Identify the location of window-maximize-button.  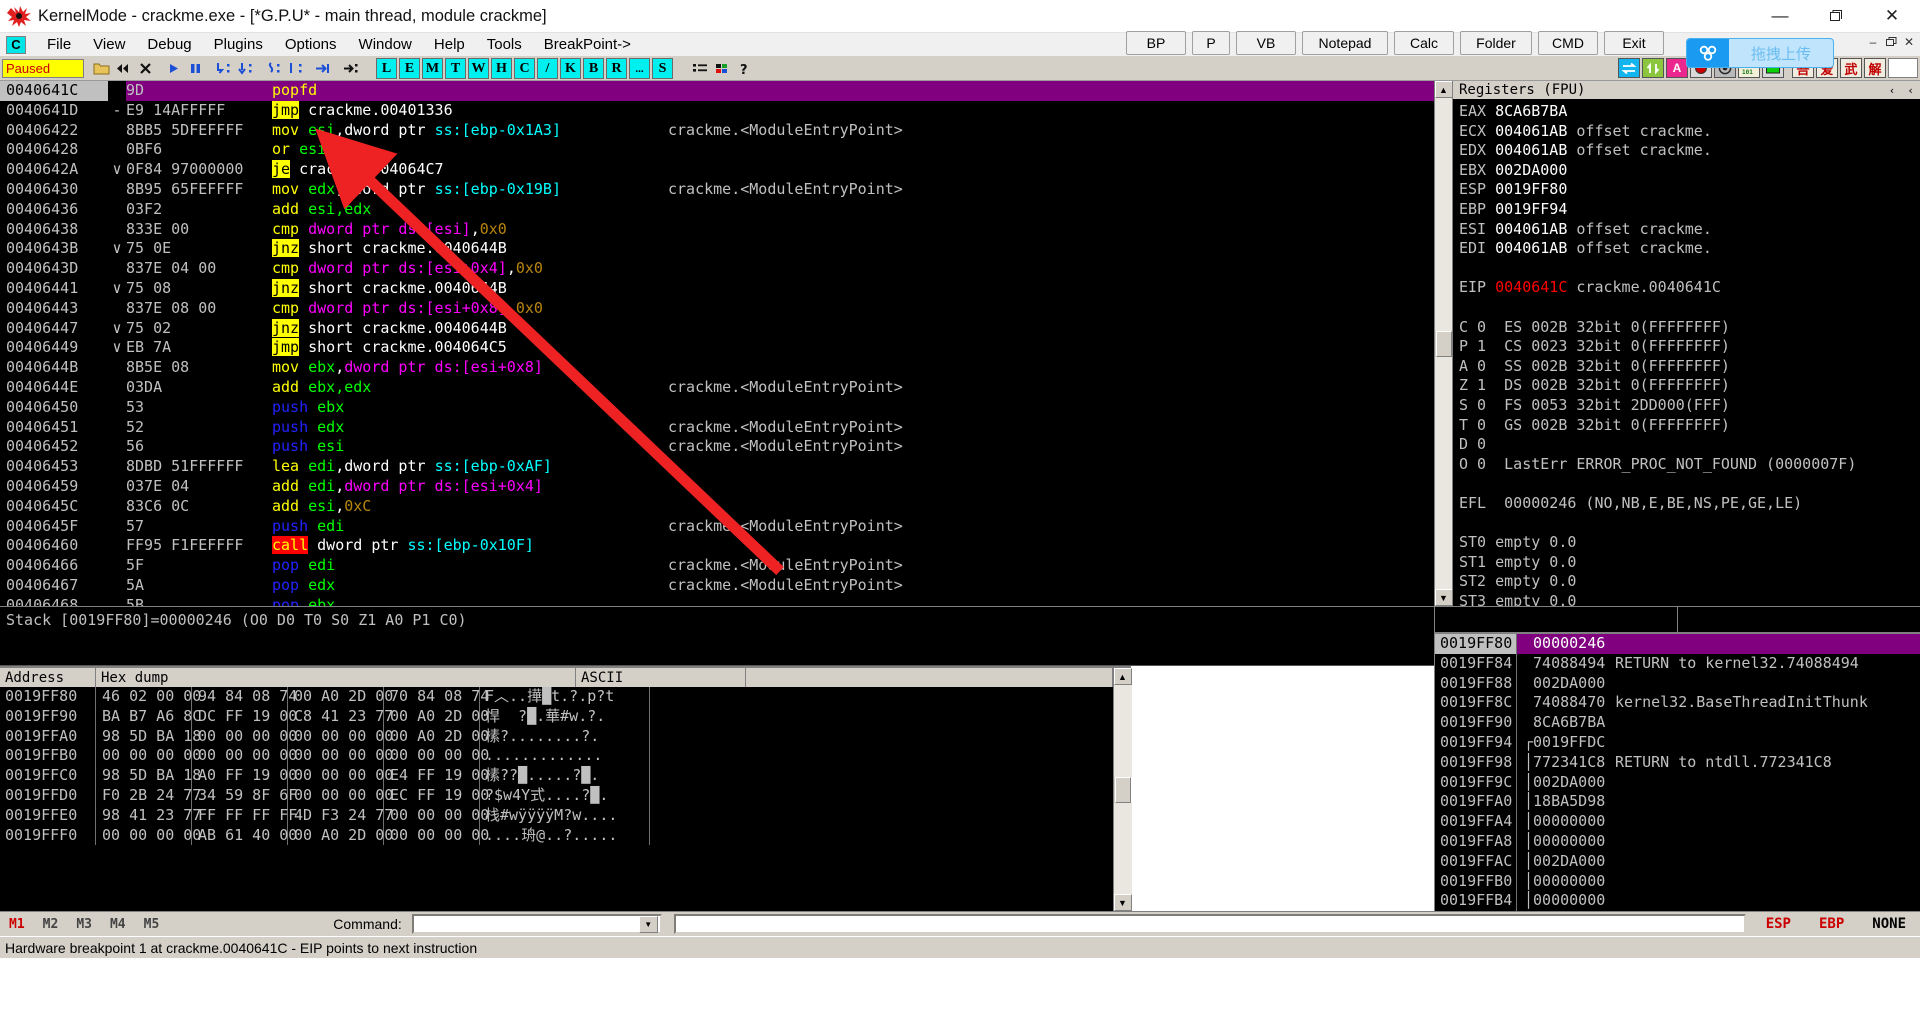
(1836, 16).